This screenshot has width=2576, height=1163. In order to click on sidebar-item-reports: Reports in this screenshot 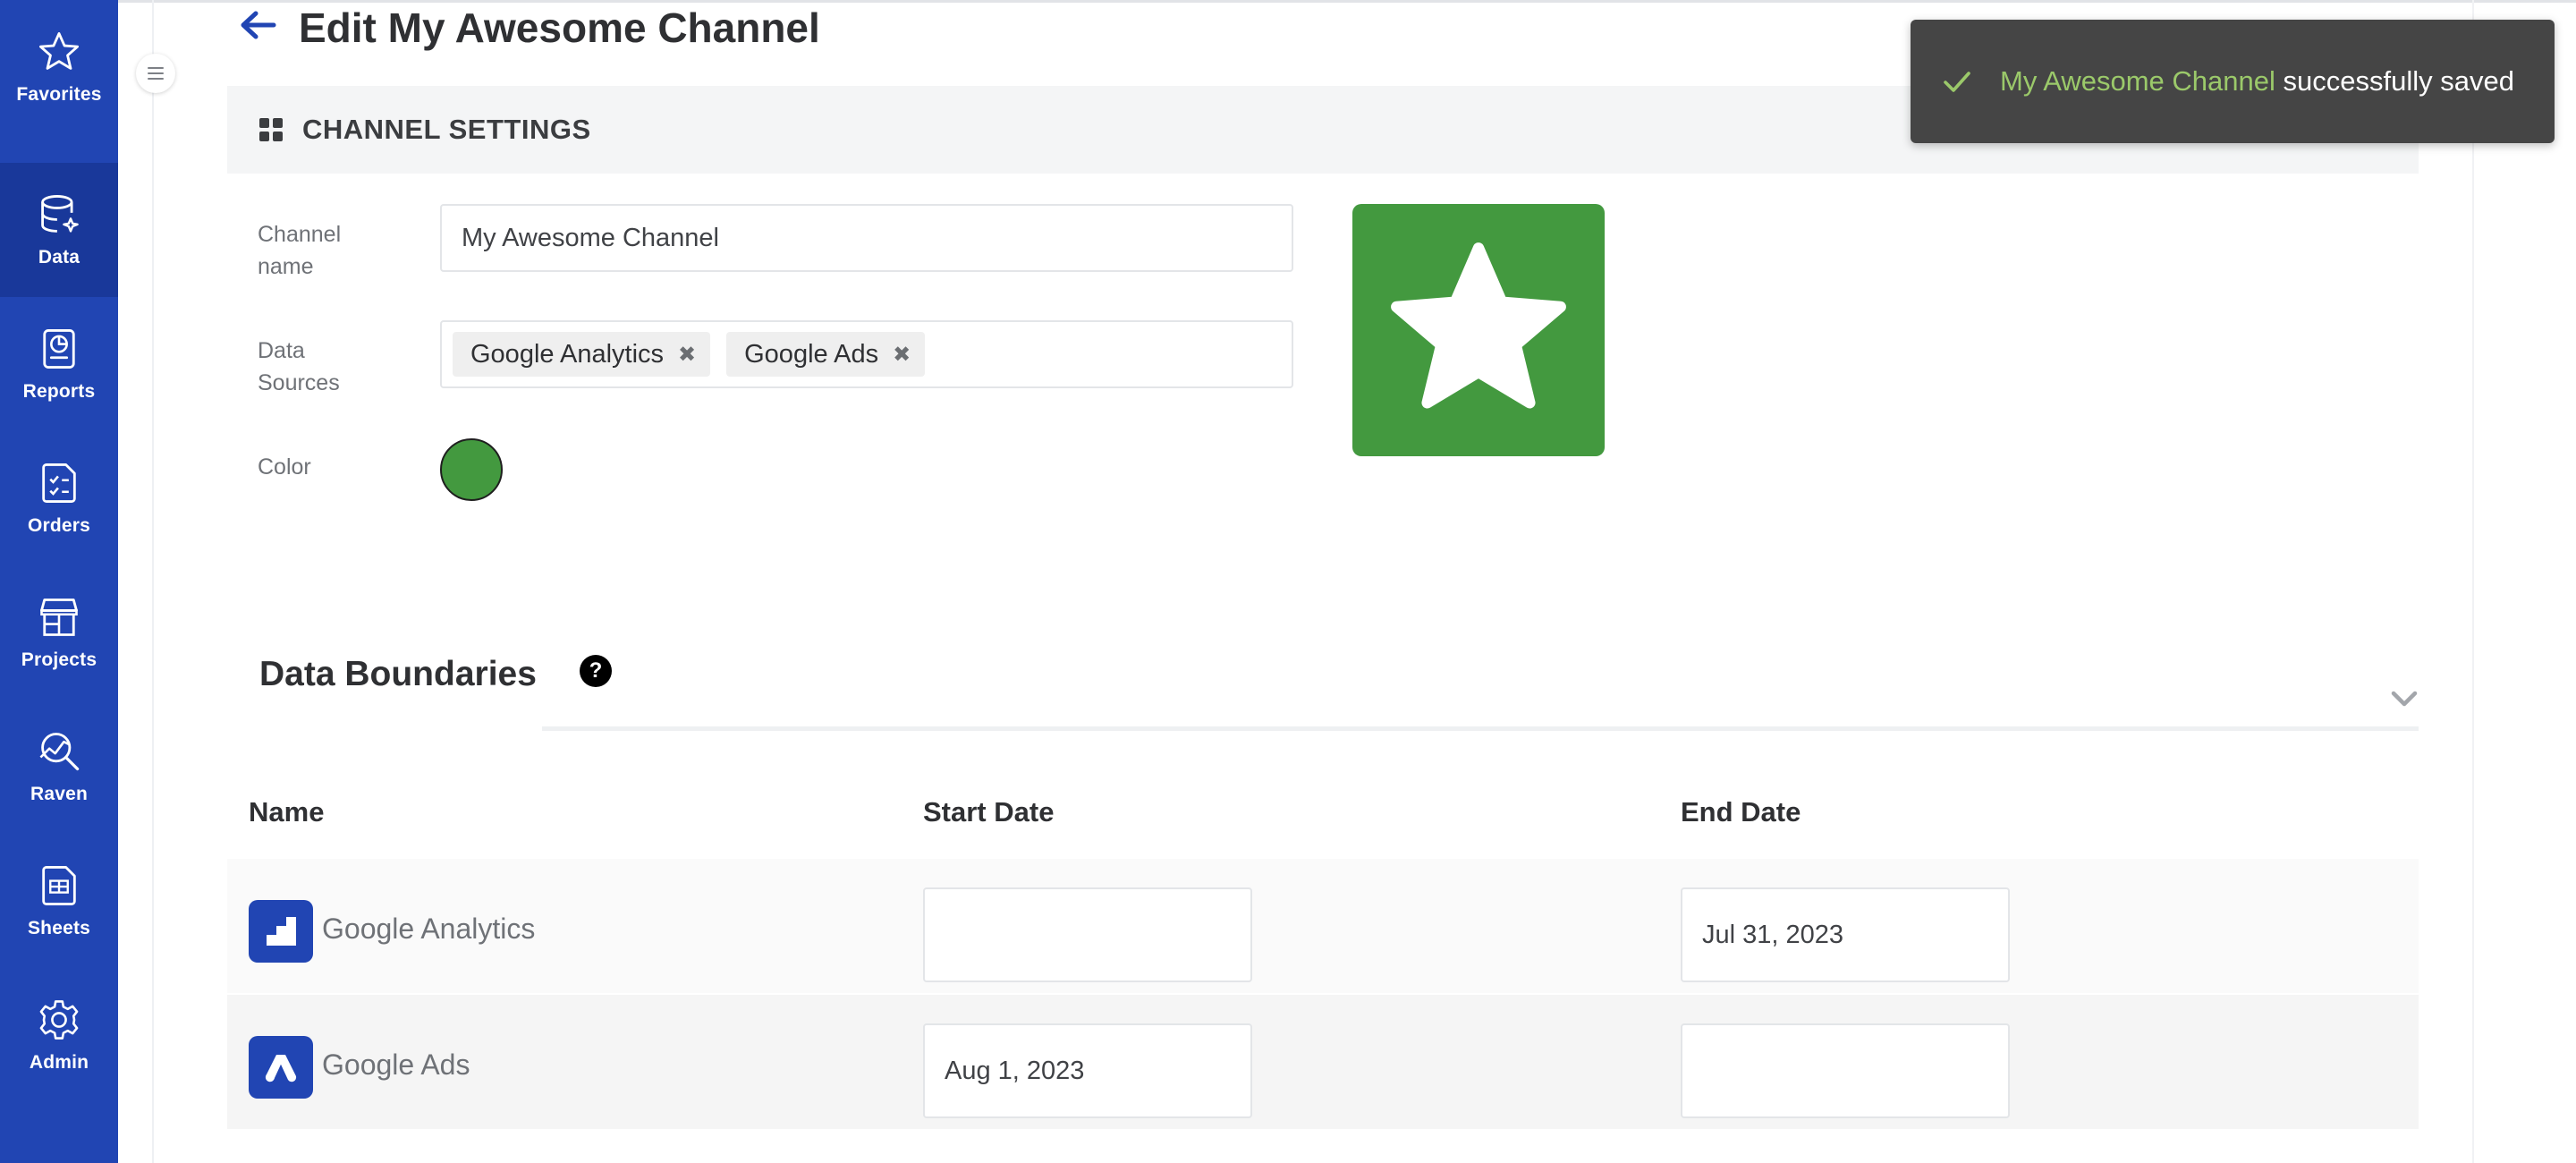, I will do `click(59, 364)`.